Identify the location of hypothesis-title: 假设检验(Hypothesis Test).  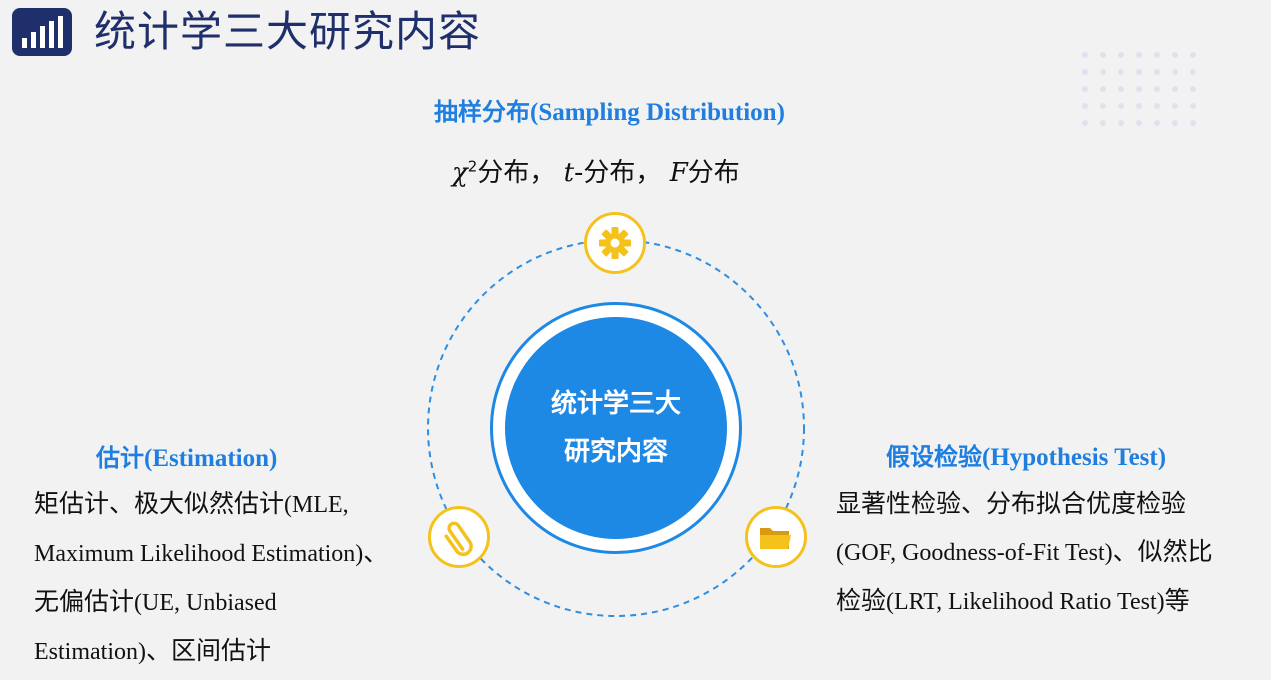
(1026, 454).